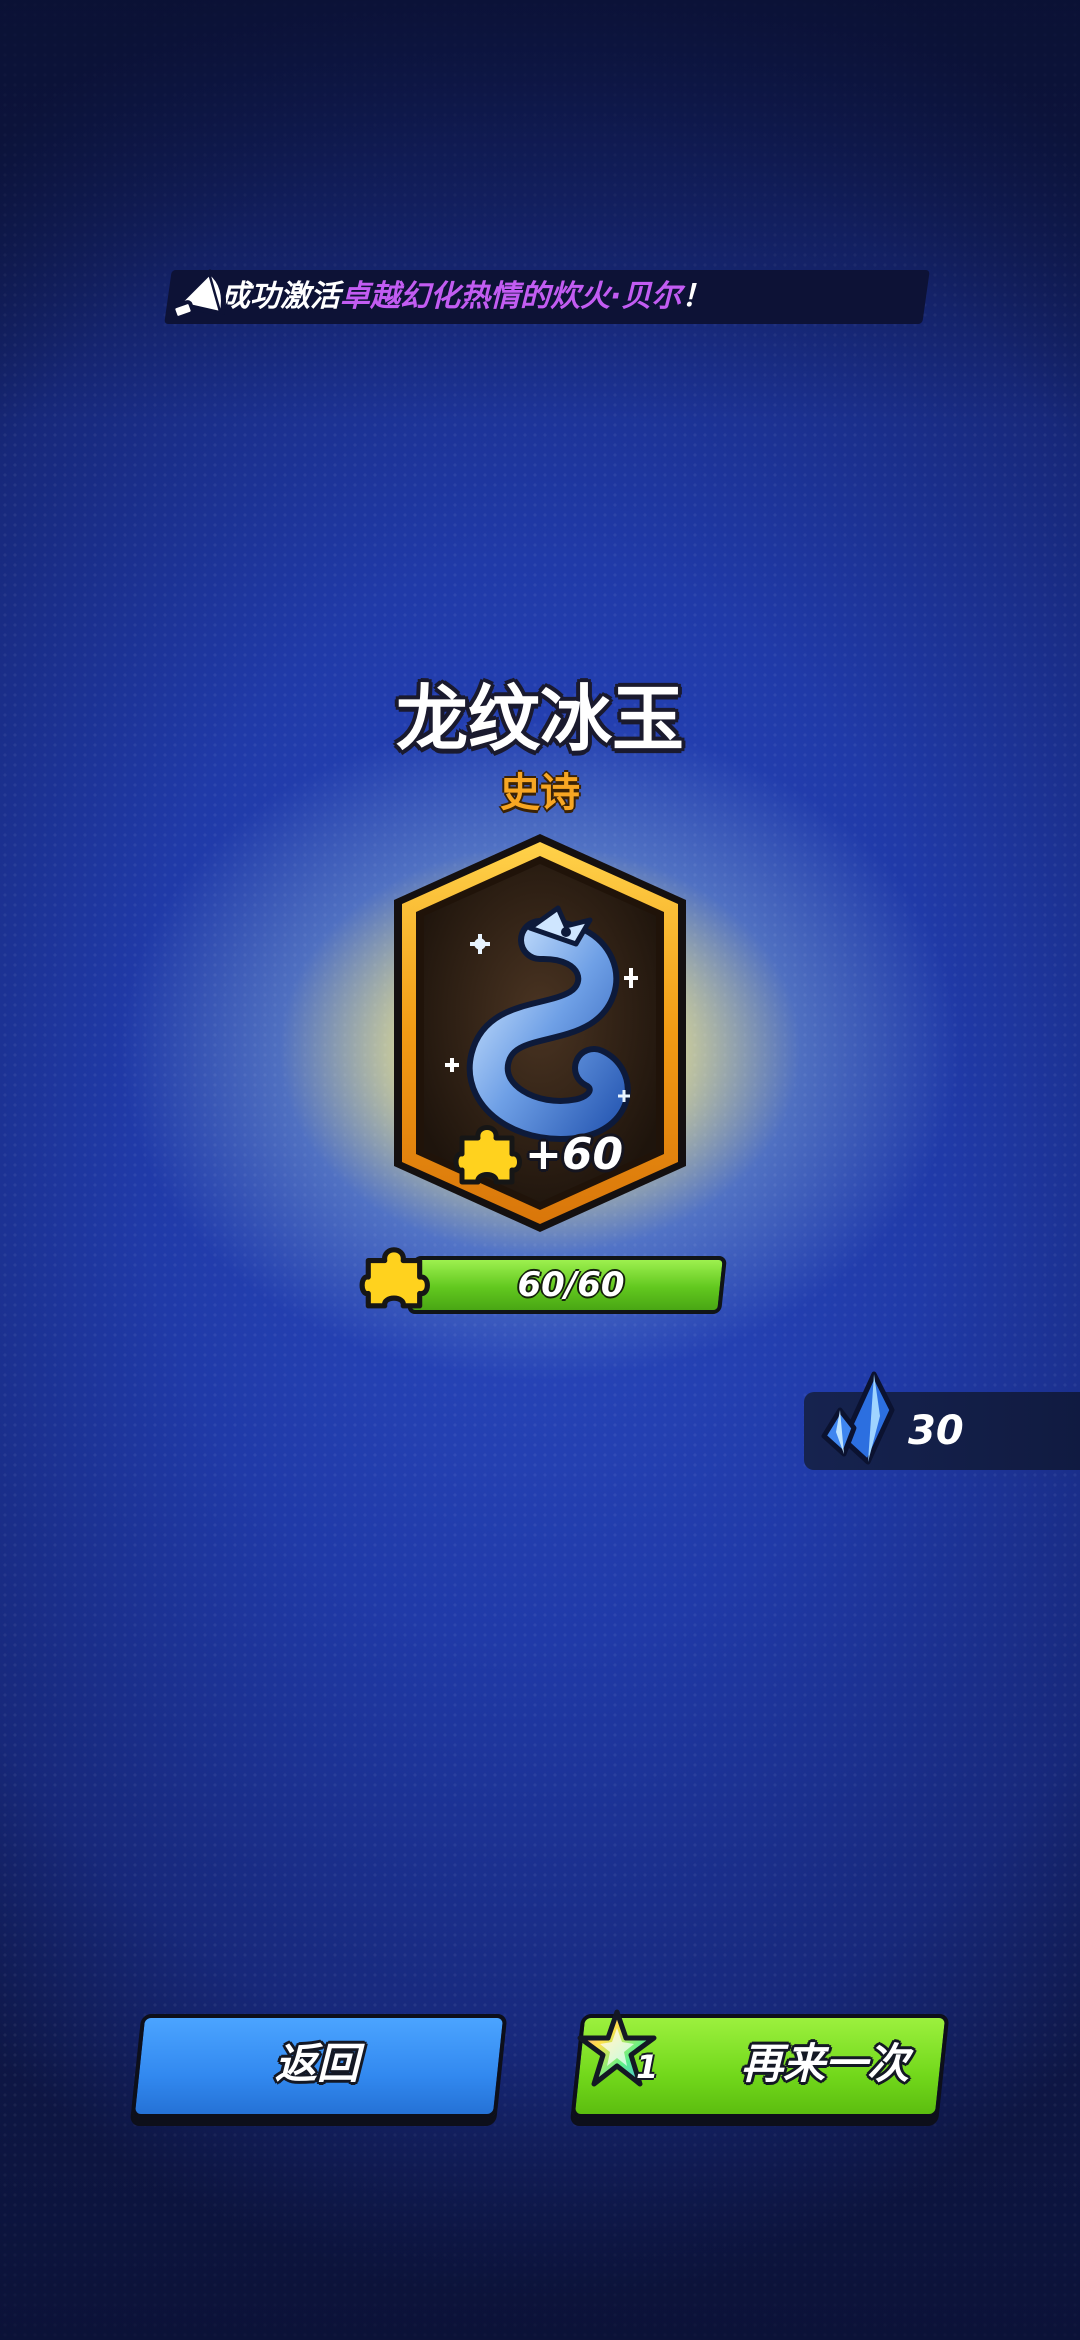  What do you see at coordinates (539, 719) in the screenshot?
I see `reward-title: 龙纹冰玉` at bounding box center [539, 719].